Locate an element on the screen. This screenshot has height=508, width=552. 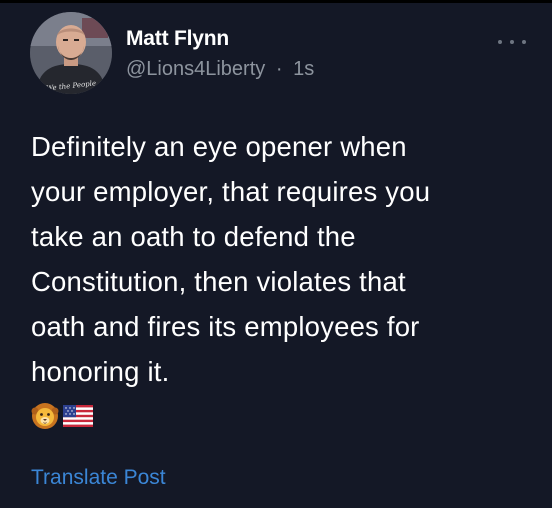
display-name: Matt Flynn is located at coordinates (220, 39).